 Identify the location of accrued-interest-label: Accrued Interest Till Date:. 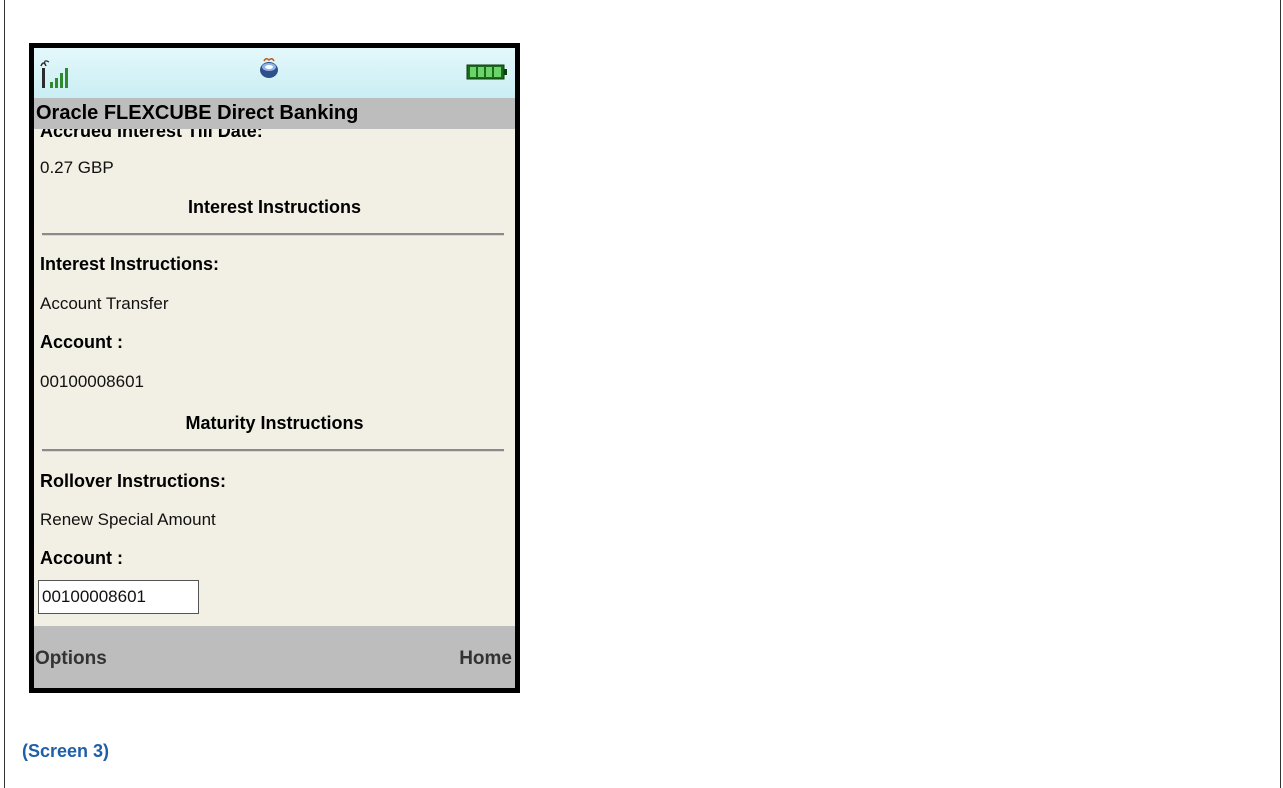
(151, 135).